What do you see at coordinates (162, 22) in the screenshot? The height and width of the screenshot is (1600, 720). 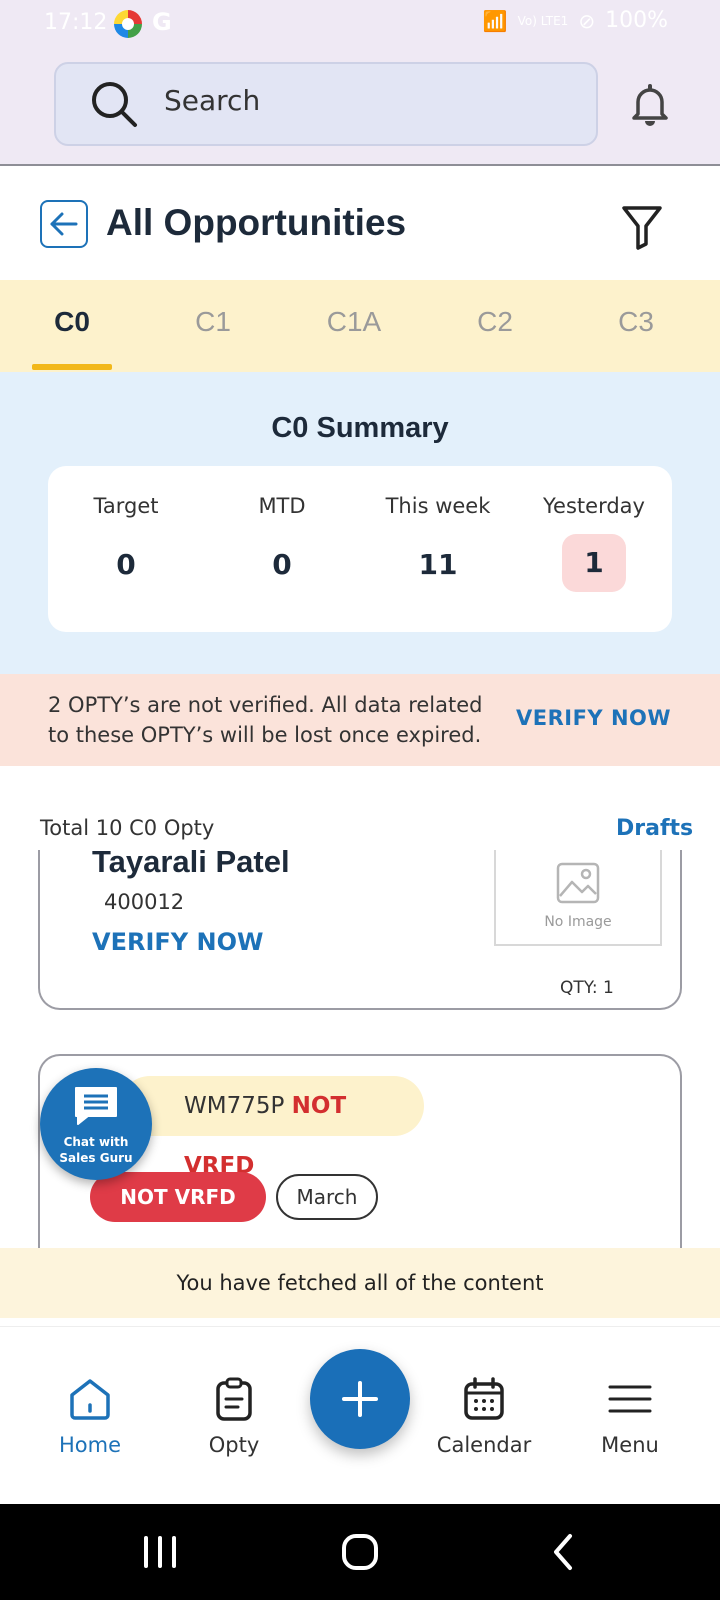 I see `google-notification-icon: G` at bounding box center [162, 22].